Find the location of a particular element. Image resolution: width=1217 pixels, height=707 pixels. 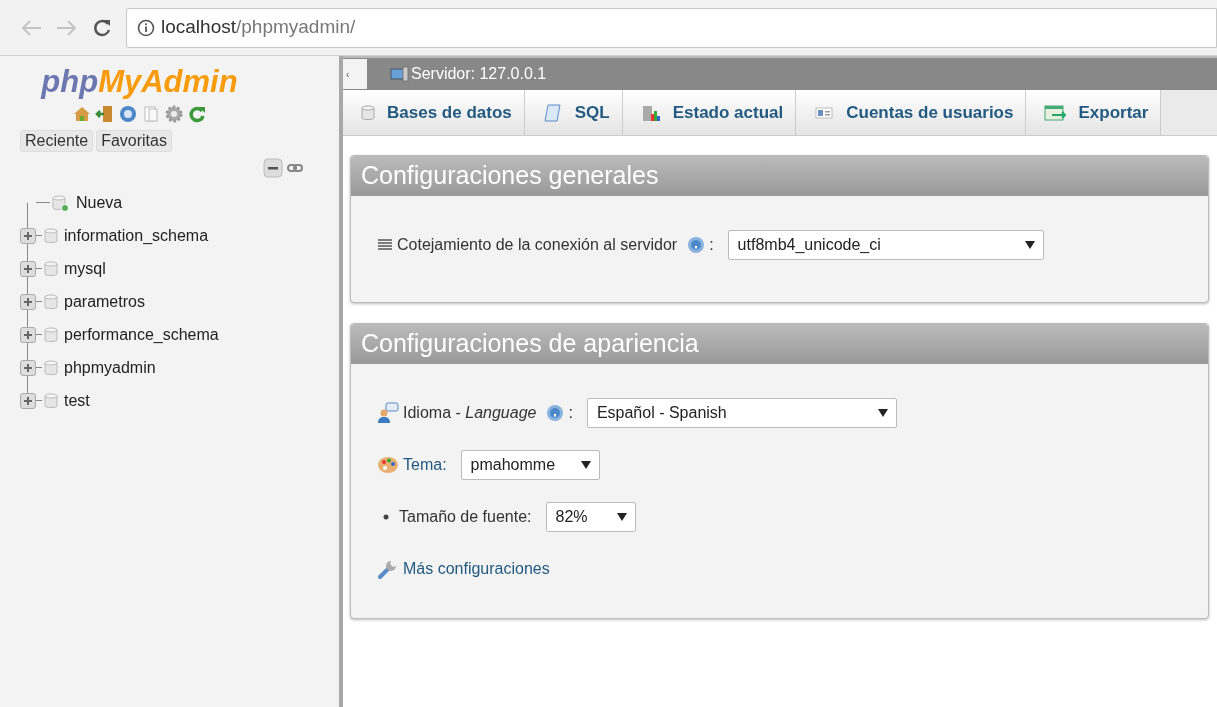

menu-tab: Bases de datos is located at coordinates (434, 112).